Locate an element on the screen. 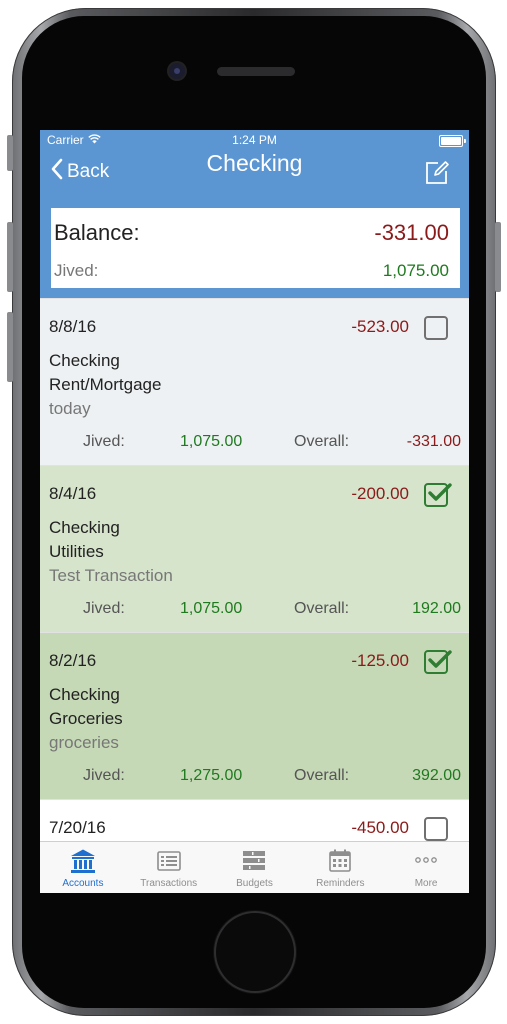 The width and height of the screenshot is (507, 1024). transaction-amount: -523.00 is located at coordinates (380, 326).